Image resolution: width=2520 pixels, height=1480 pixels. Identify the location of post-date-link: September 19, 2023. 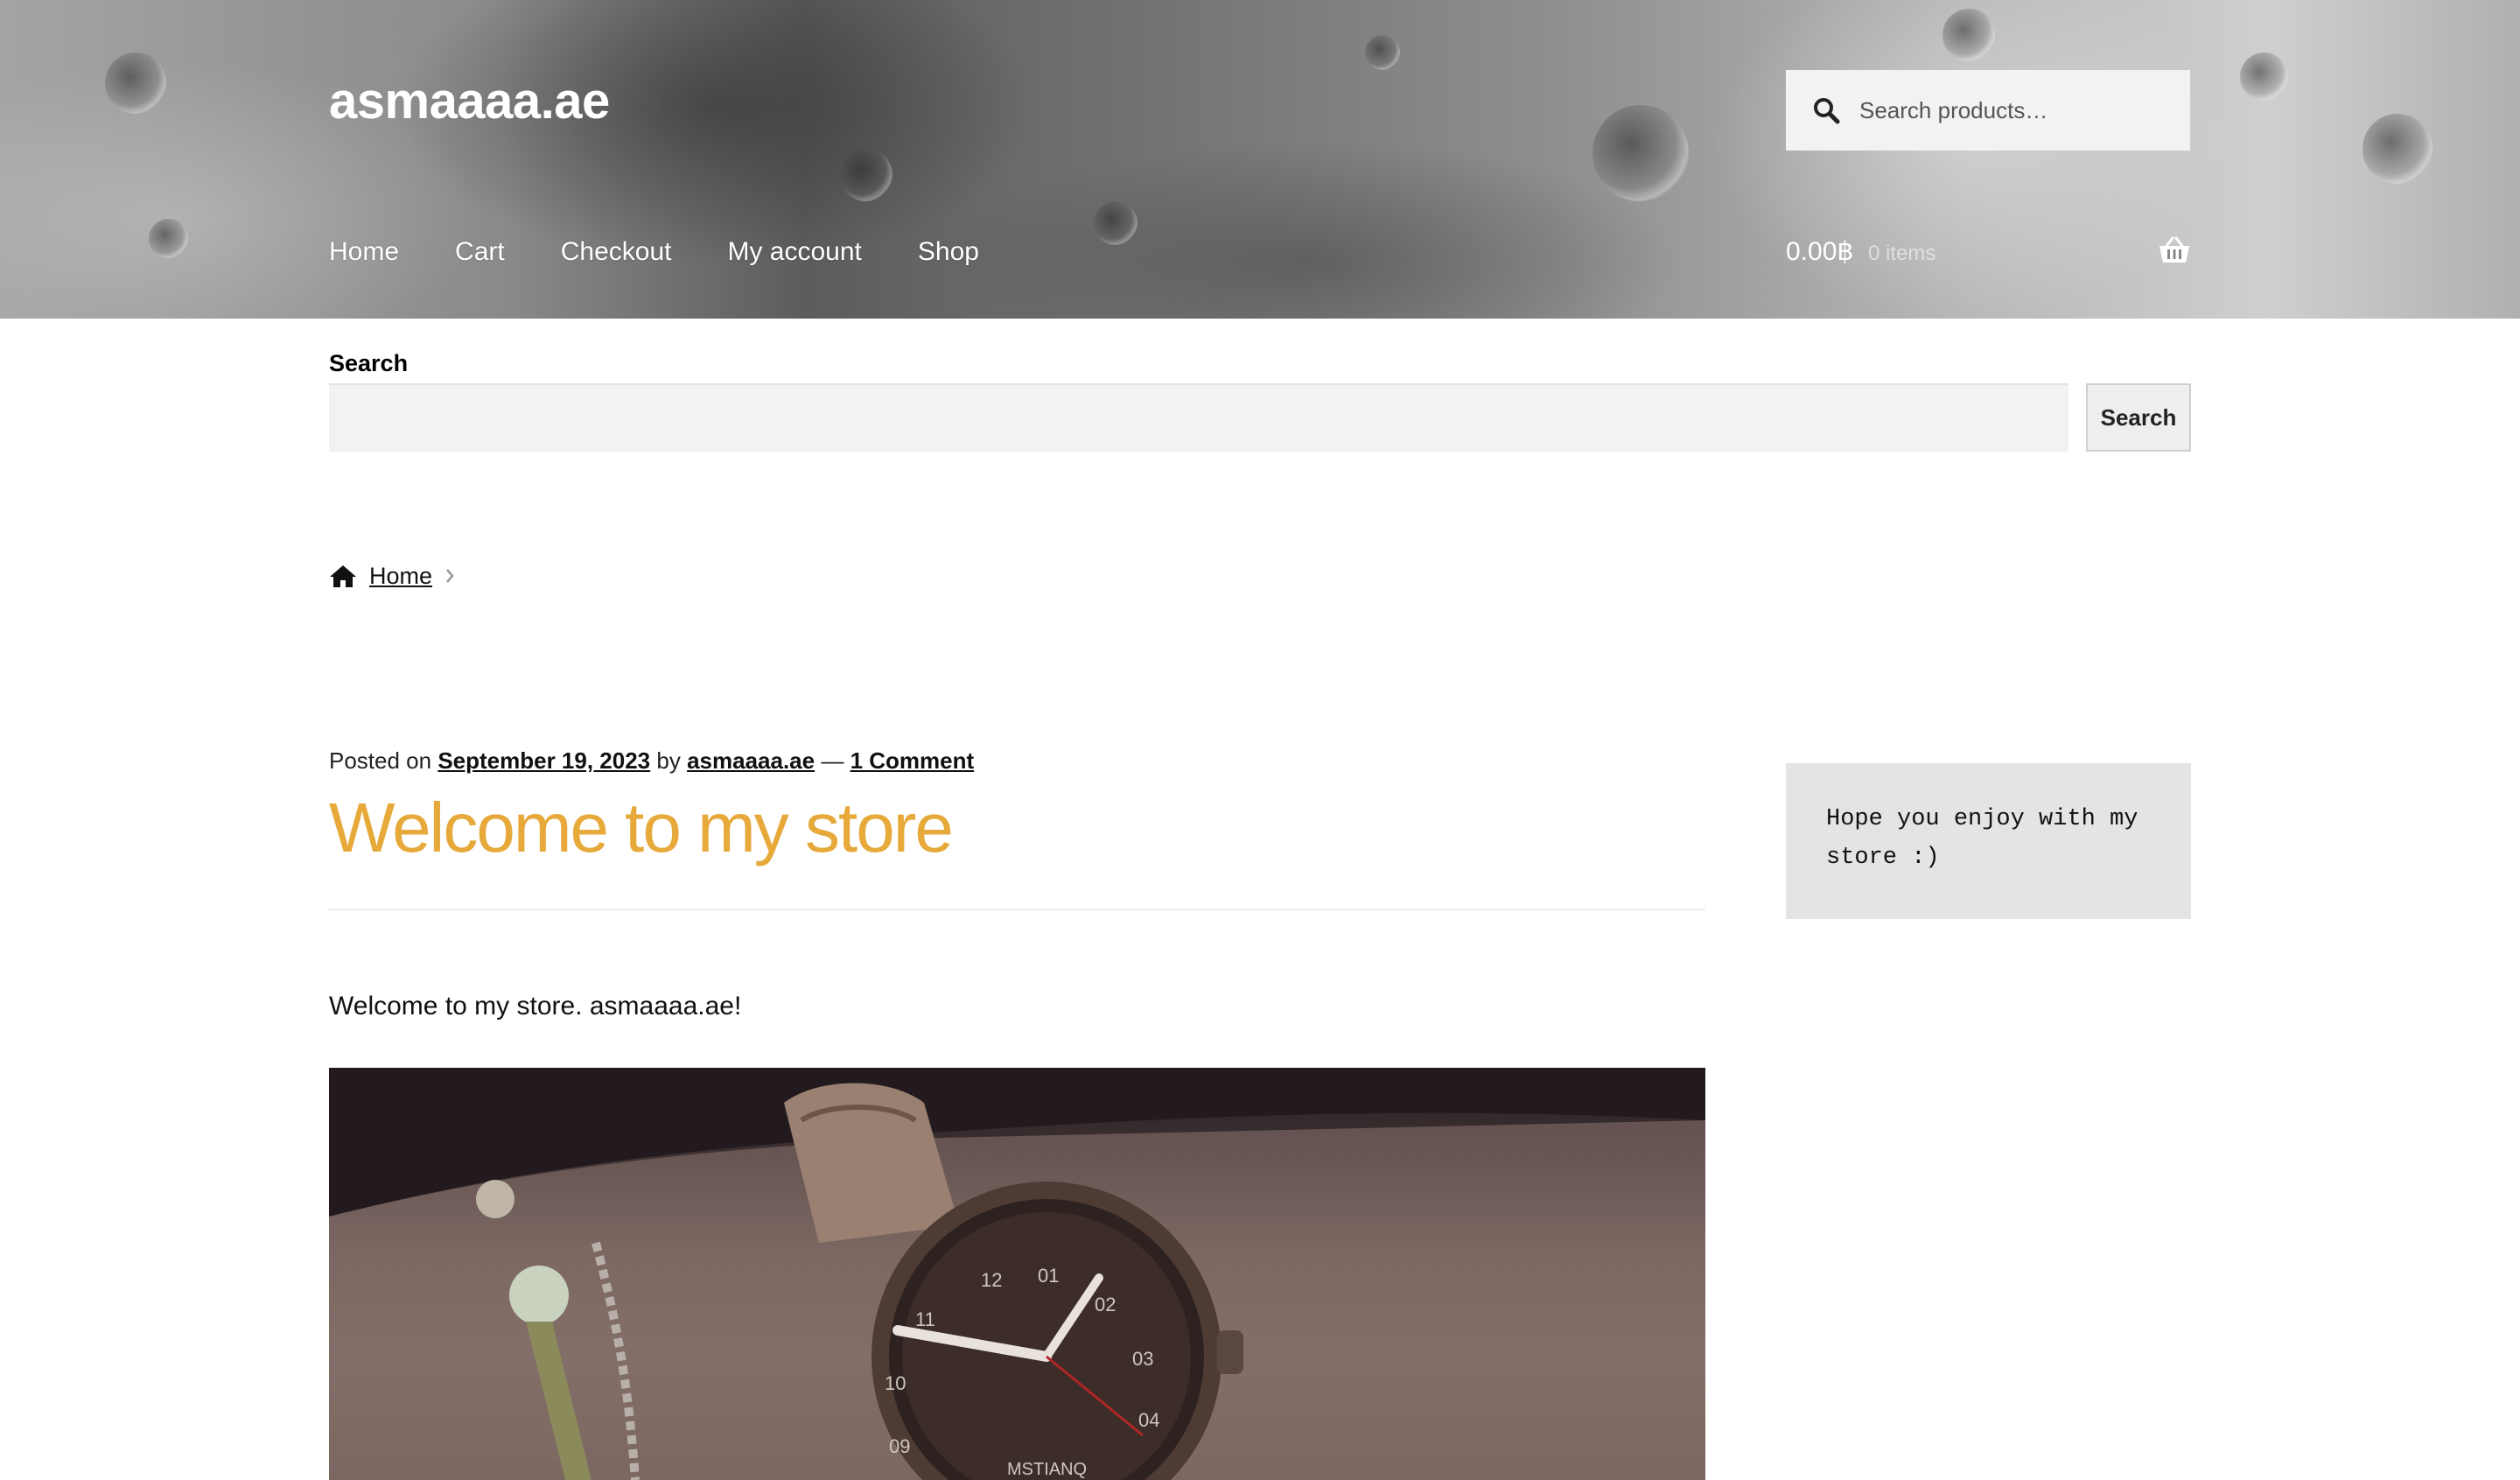
(544, 760).